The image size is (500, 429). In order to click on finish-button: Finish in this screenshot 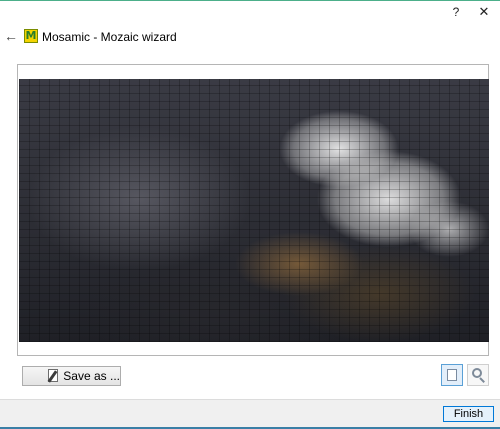, I will do `click(468, 414)`.